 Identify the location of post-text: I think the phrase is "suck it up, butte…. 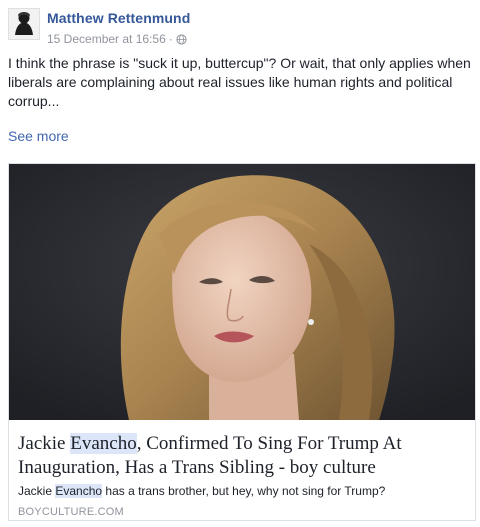
(239, 82).